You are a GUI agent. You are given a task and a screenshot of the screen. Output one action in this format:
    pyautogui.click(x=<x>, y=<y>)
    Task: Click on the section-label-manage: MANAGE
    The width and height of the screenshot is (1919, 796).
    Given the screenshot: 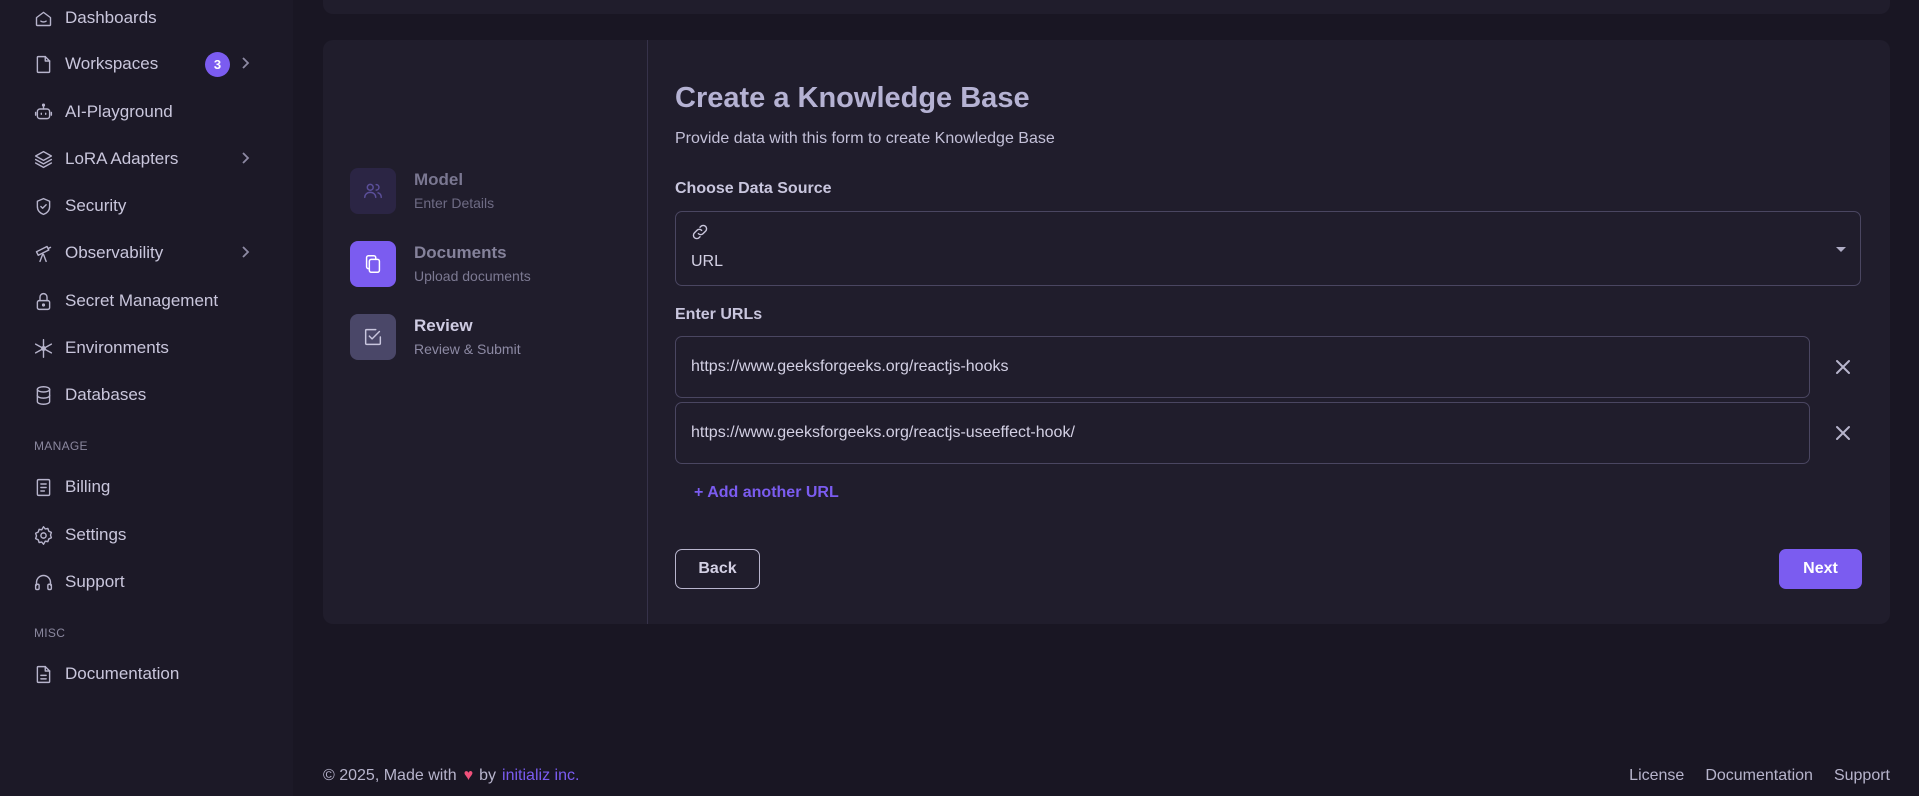 What is the action you would take?
    pyautogui.click(x=61, y=446)
    